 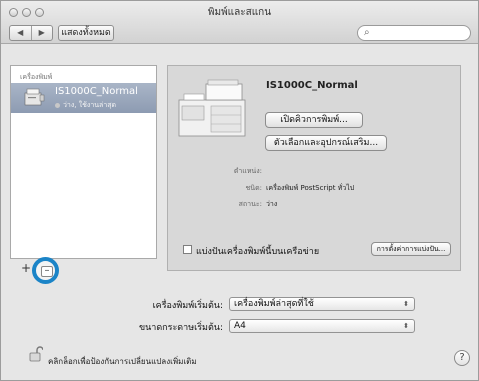 What do you see at coordinates (34, 97) in the screenshot?
I see `printer-icon` at bounding box center [34, 97].